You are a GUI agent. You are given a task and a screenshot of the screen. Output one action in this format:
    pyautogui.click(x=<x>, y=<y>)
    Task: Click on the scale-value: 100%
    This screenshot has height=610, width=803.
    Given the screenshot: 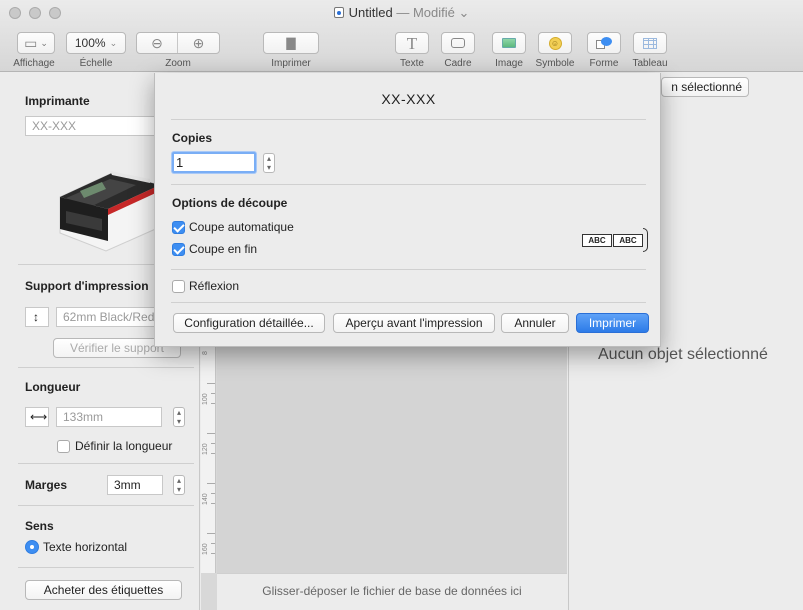 What is the action you would take?
    pyautogui.click(x=90, y=43)
    